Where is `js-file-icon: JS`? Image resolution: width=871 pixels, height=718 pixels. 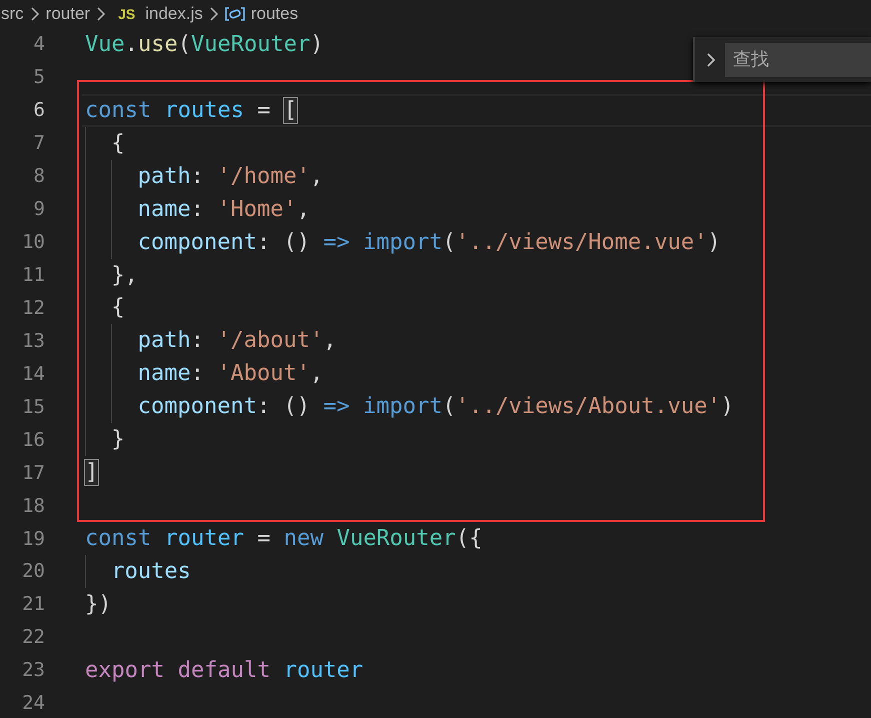 js-file-icon: JS is located at coordinates (127, 14).